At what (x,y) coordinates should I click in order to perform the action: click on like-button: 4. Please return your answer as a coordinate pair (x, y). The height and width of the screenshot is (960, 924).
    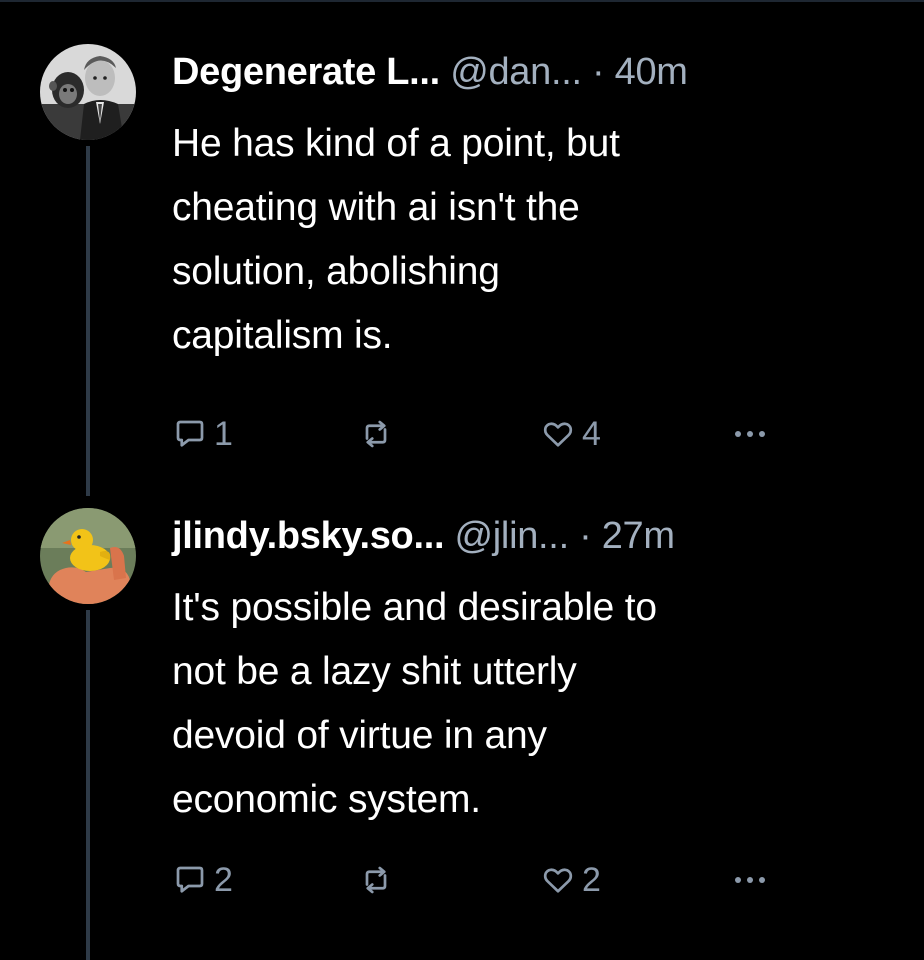
    Looking at the image, I should click on (570, 434).